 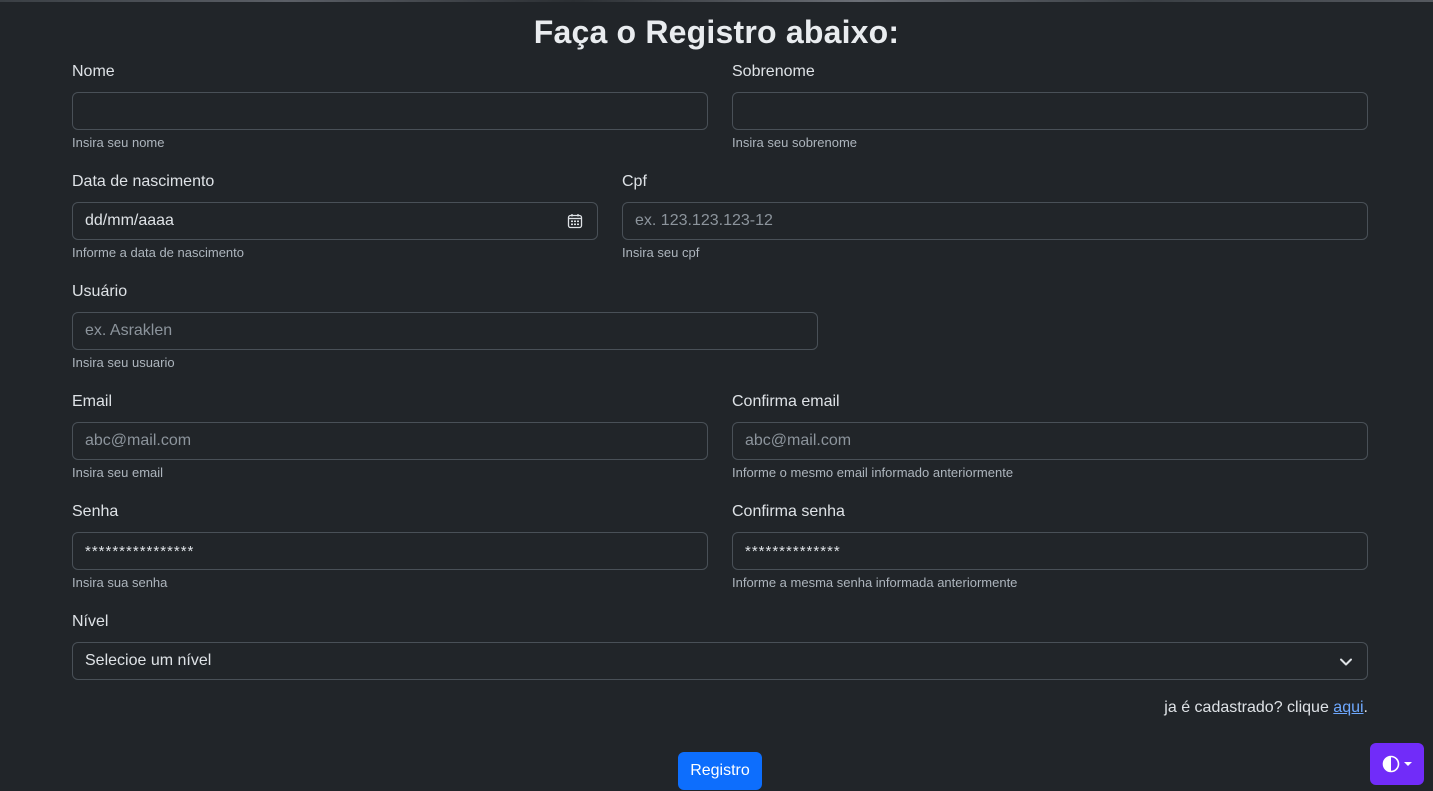 I want to click on top-image-strip, so click(x=716, y=1).